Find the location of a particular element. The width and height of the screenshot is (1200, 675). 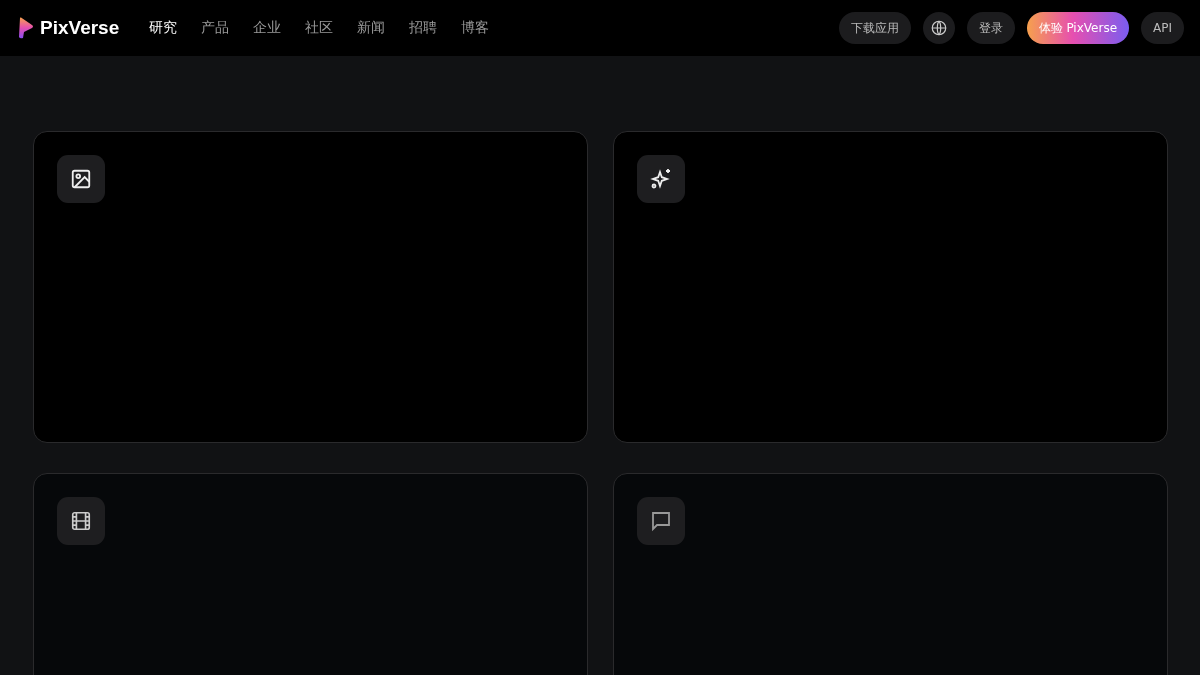

download-app-button: 下载应用 is located at coordinates (874, 28).